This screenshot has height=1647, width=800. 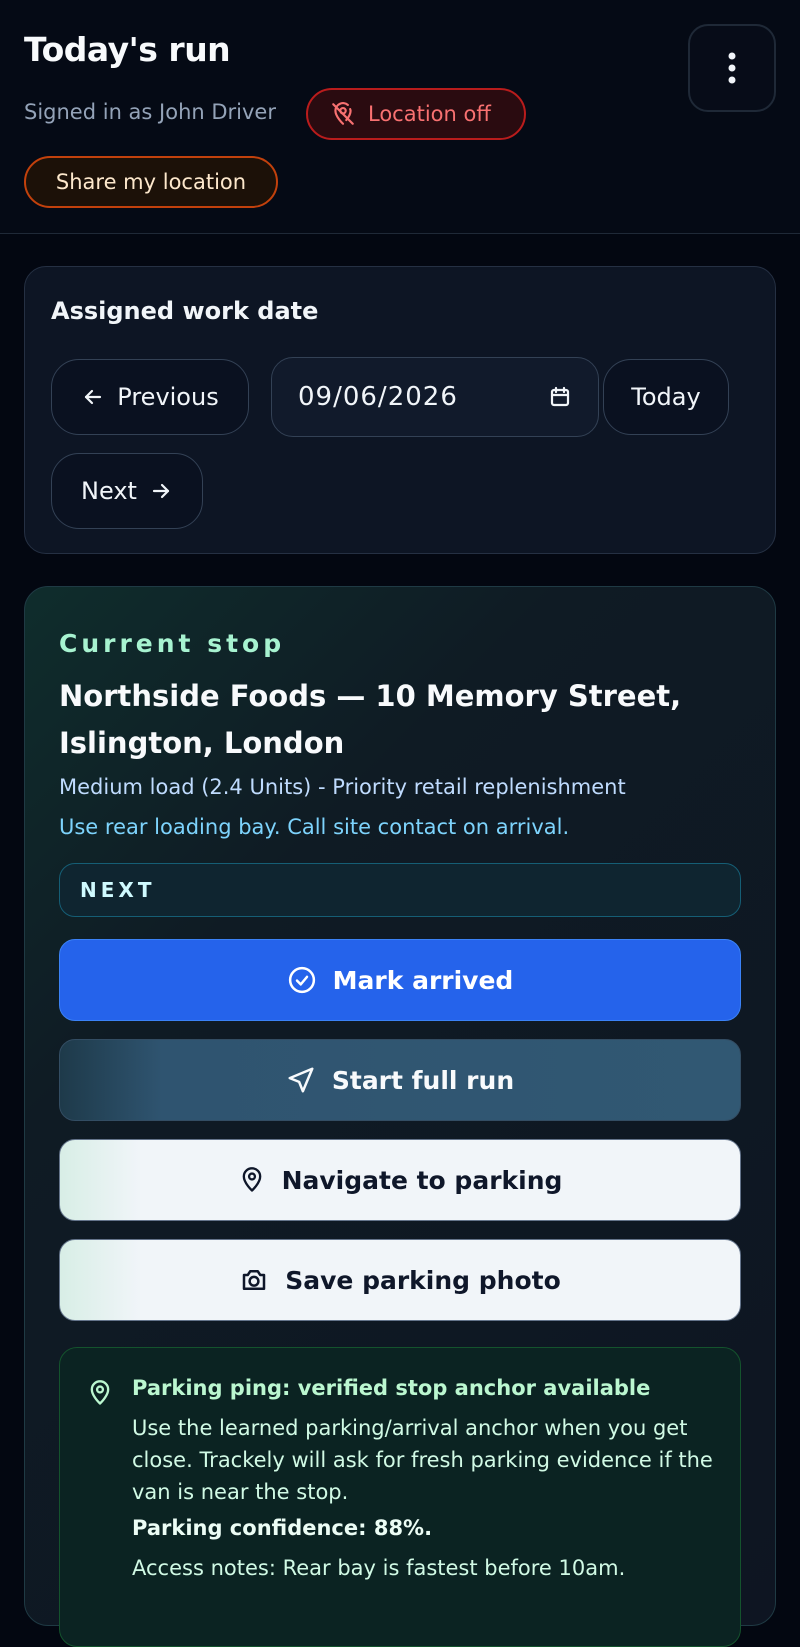 What do you see at coordinates (109, 491) in the screenshot?
I see `next-label: Next` at bounding box center [109, 491].